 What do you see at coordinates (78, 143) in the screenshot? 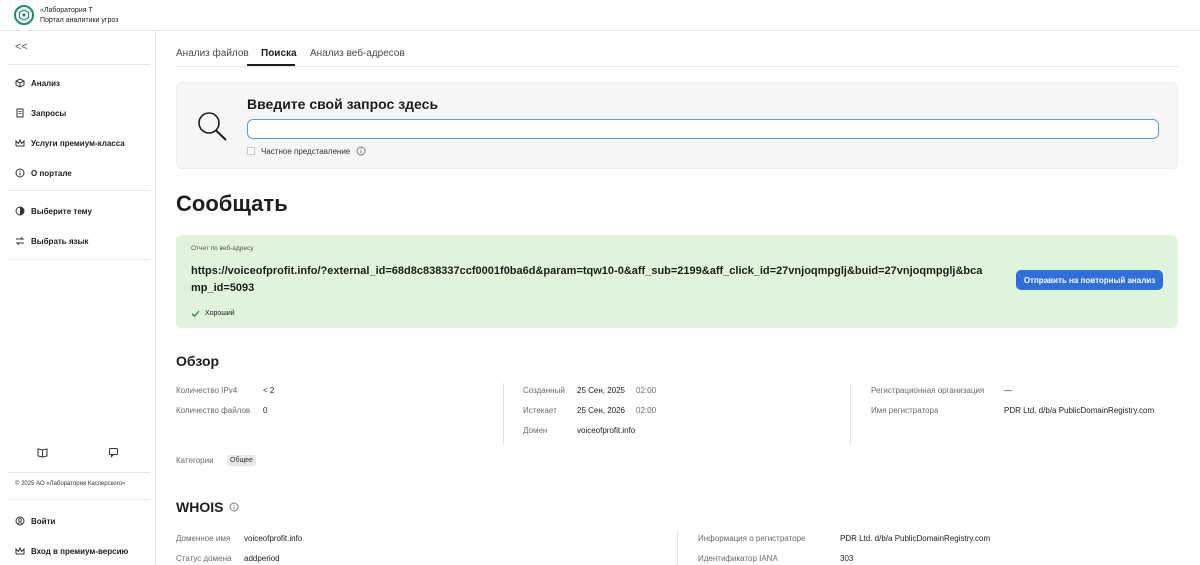
I see `sidebar-item-label: Услуги премиум-класса` at bounding box center [78, 143].